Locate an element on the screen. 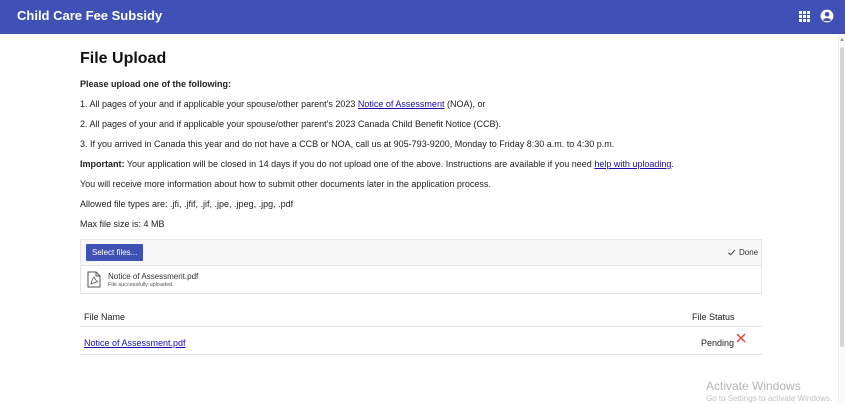 The image size is (845, 404). activate-windows-title: Activate Windows is located at coordinates (753, 386).